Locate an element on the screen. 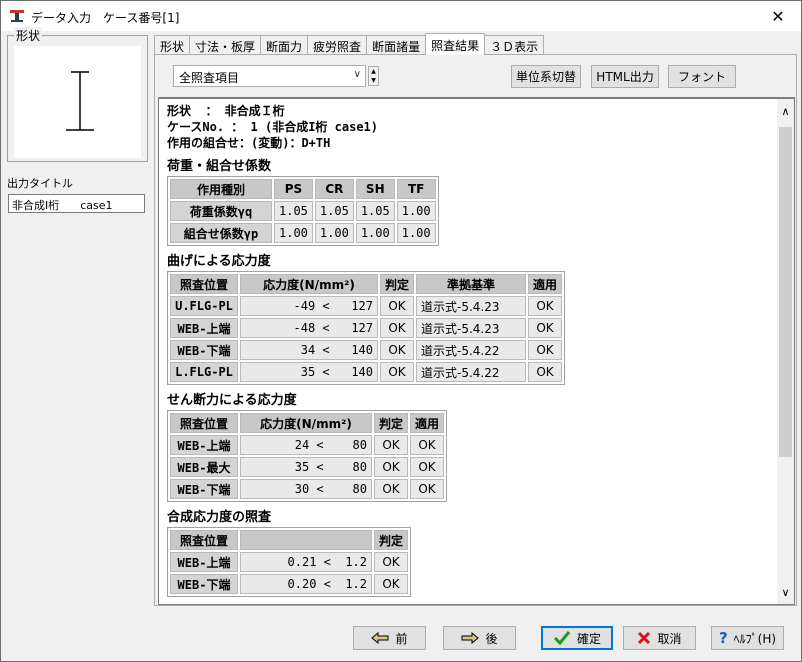  help-icon: ? is located at coordinates (723, 638).